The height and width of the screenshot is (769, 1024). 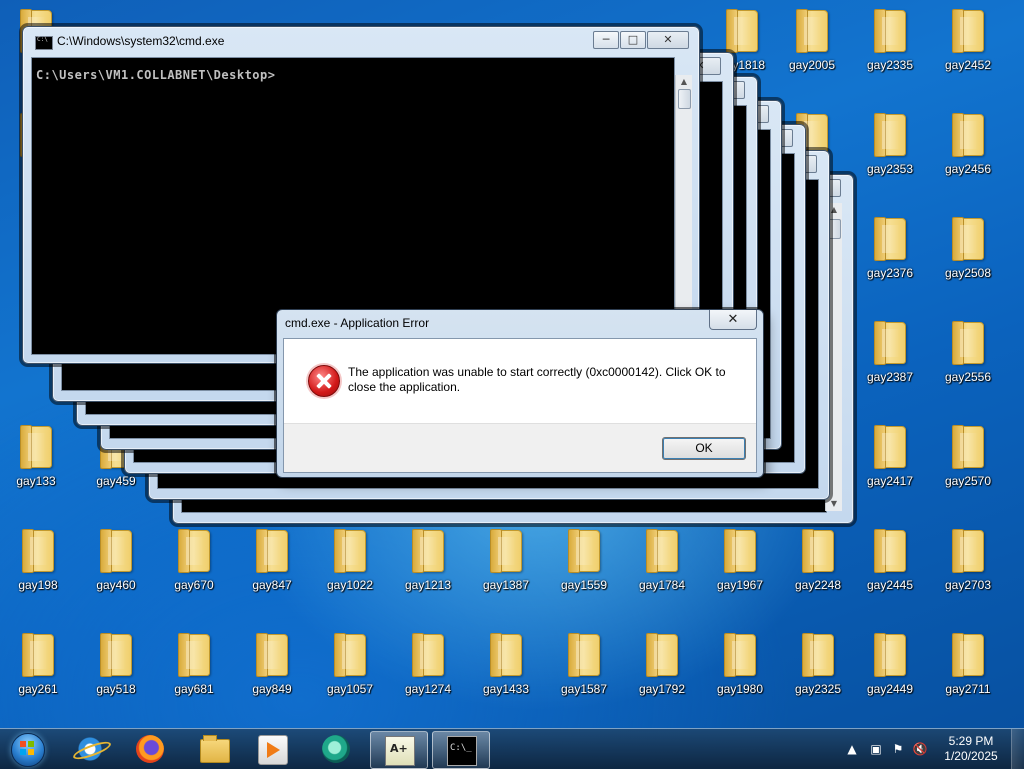 I want to click on desktop-folder: gay849, so click(x=272, y=671).